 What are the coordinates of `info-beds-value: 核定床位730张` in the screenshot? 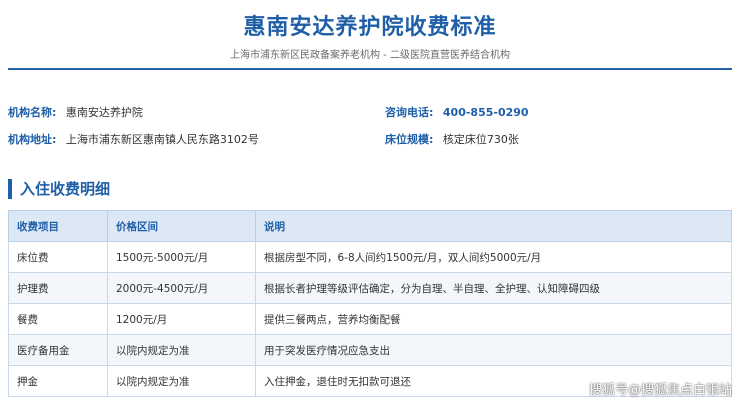 It's located at (480, 139).